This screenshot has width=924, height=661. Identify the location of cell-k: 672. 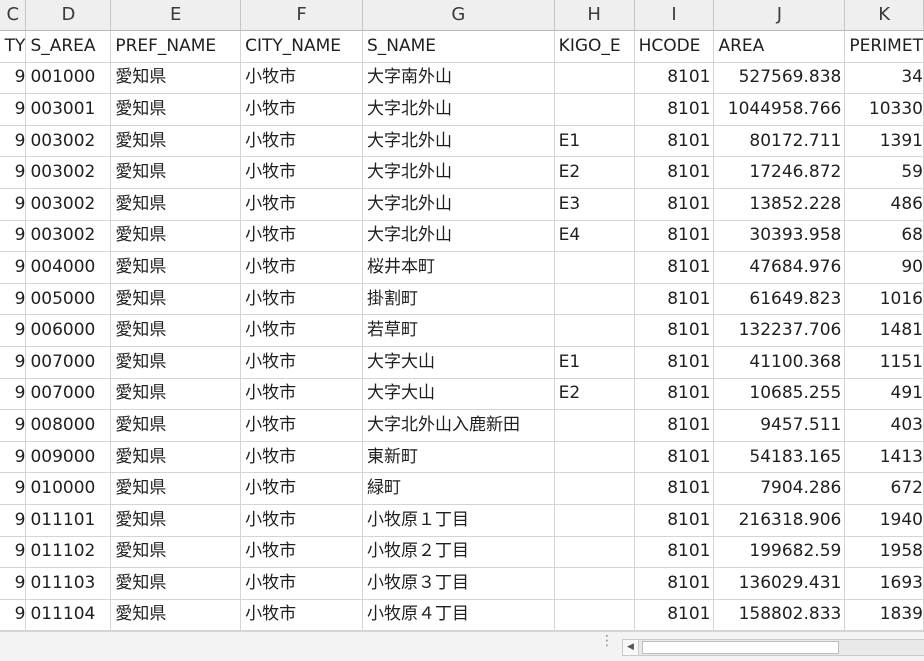
(884, 488).